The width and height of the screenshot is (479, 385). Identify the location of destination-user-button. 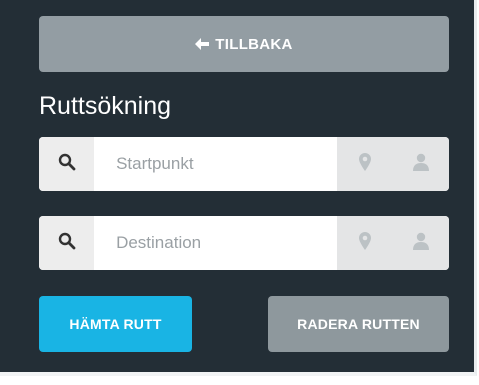
(421, 243).